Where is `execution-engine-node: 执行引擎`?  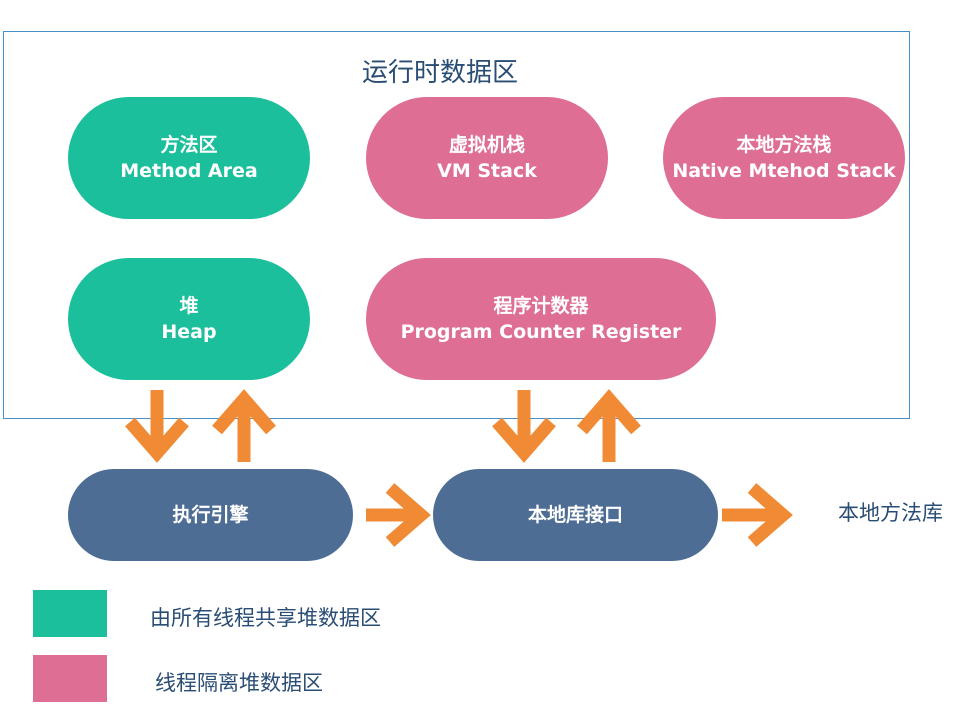 execution-engine-node: 执行引擎 is located at coordinates (210, 515).